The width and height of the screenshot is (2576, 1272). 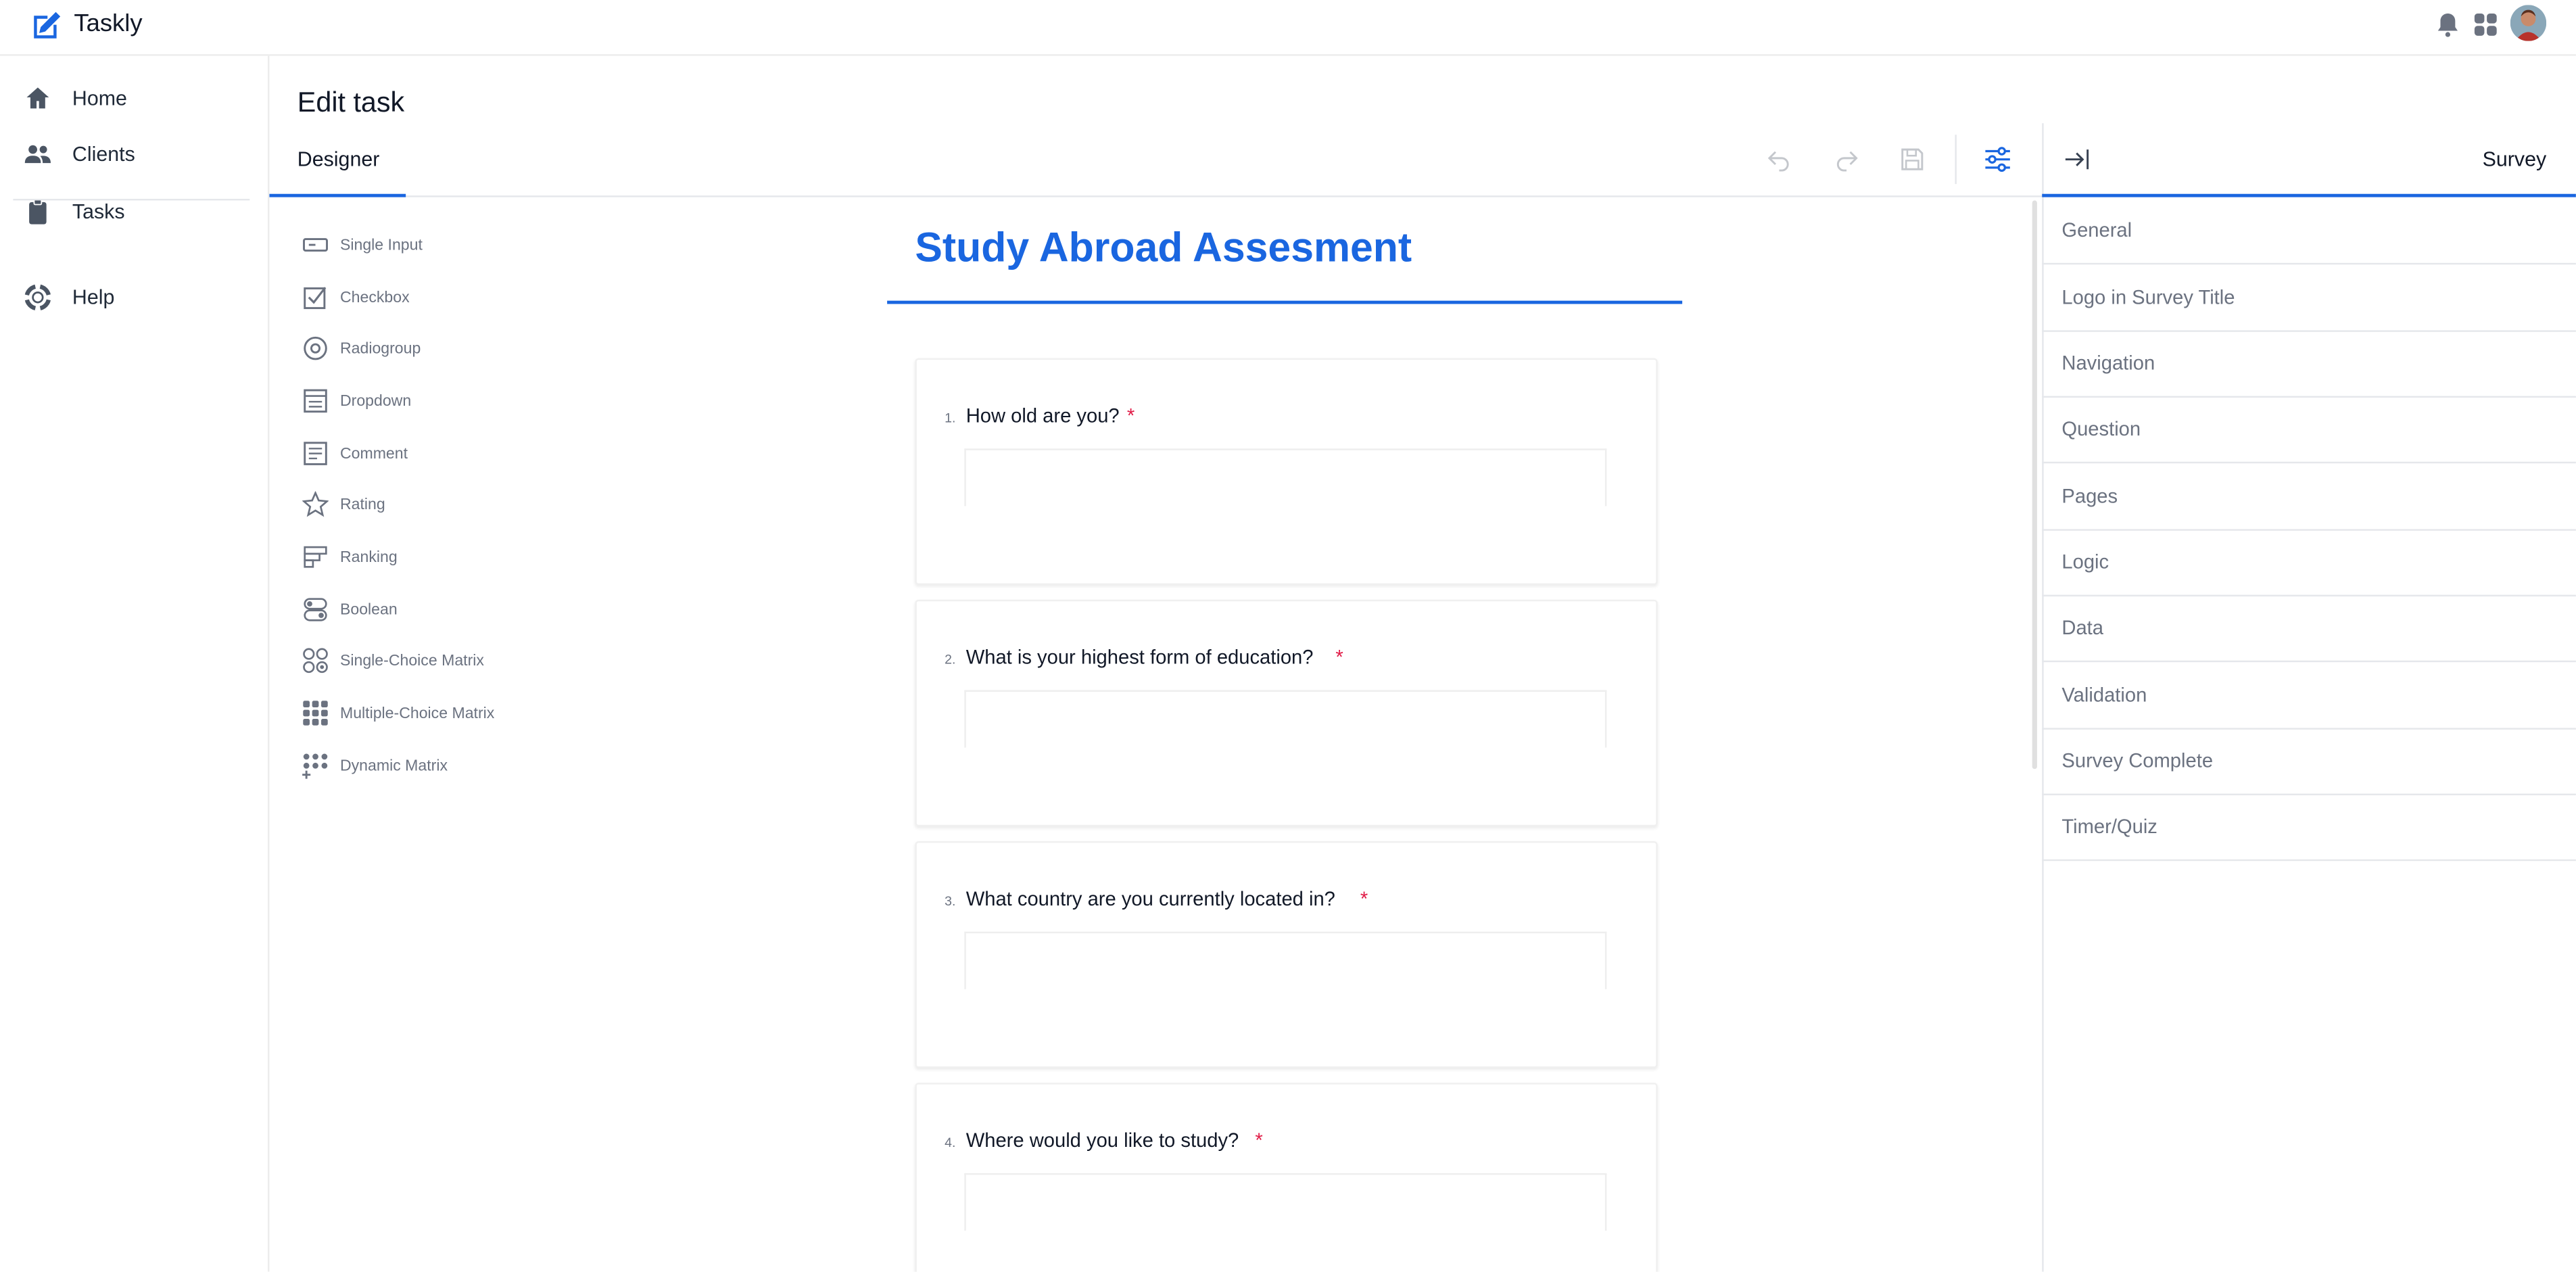 I want to click on property-section-label: Data, so click(x=2082, y=628).